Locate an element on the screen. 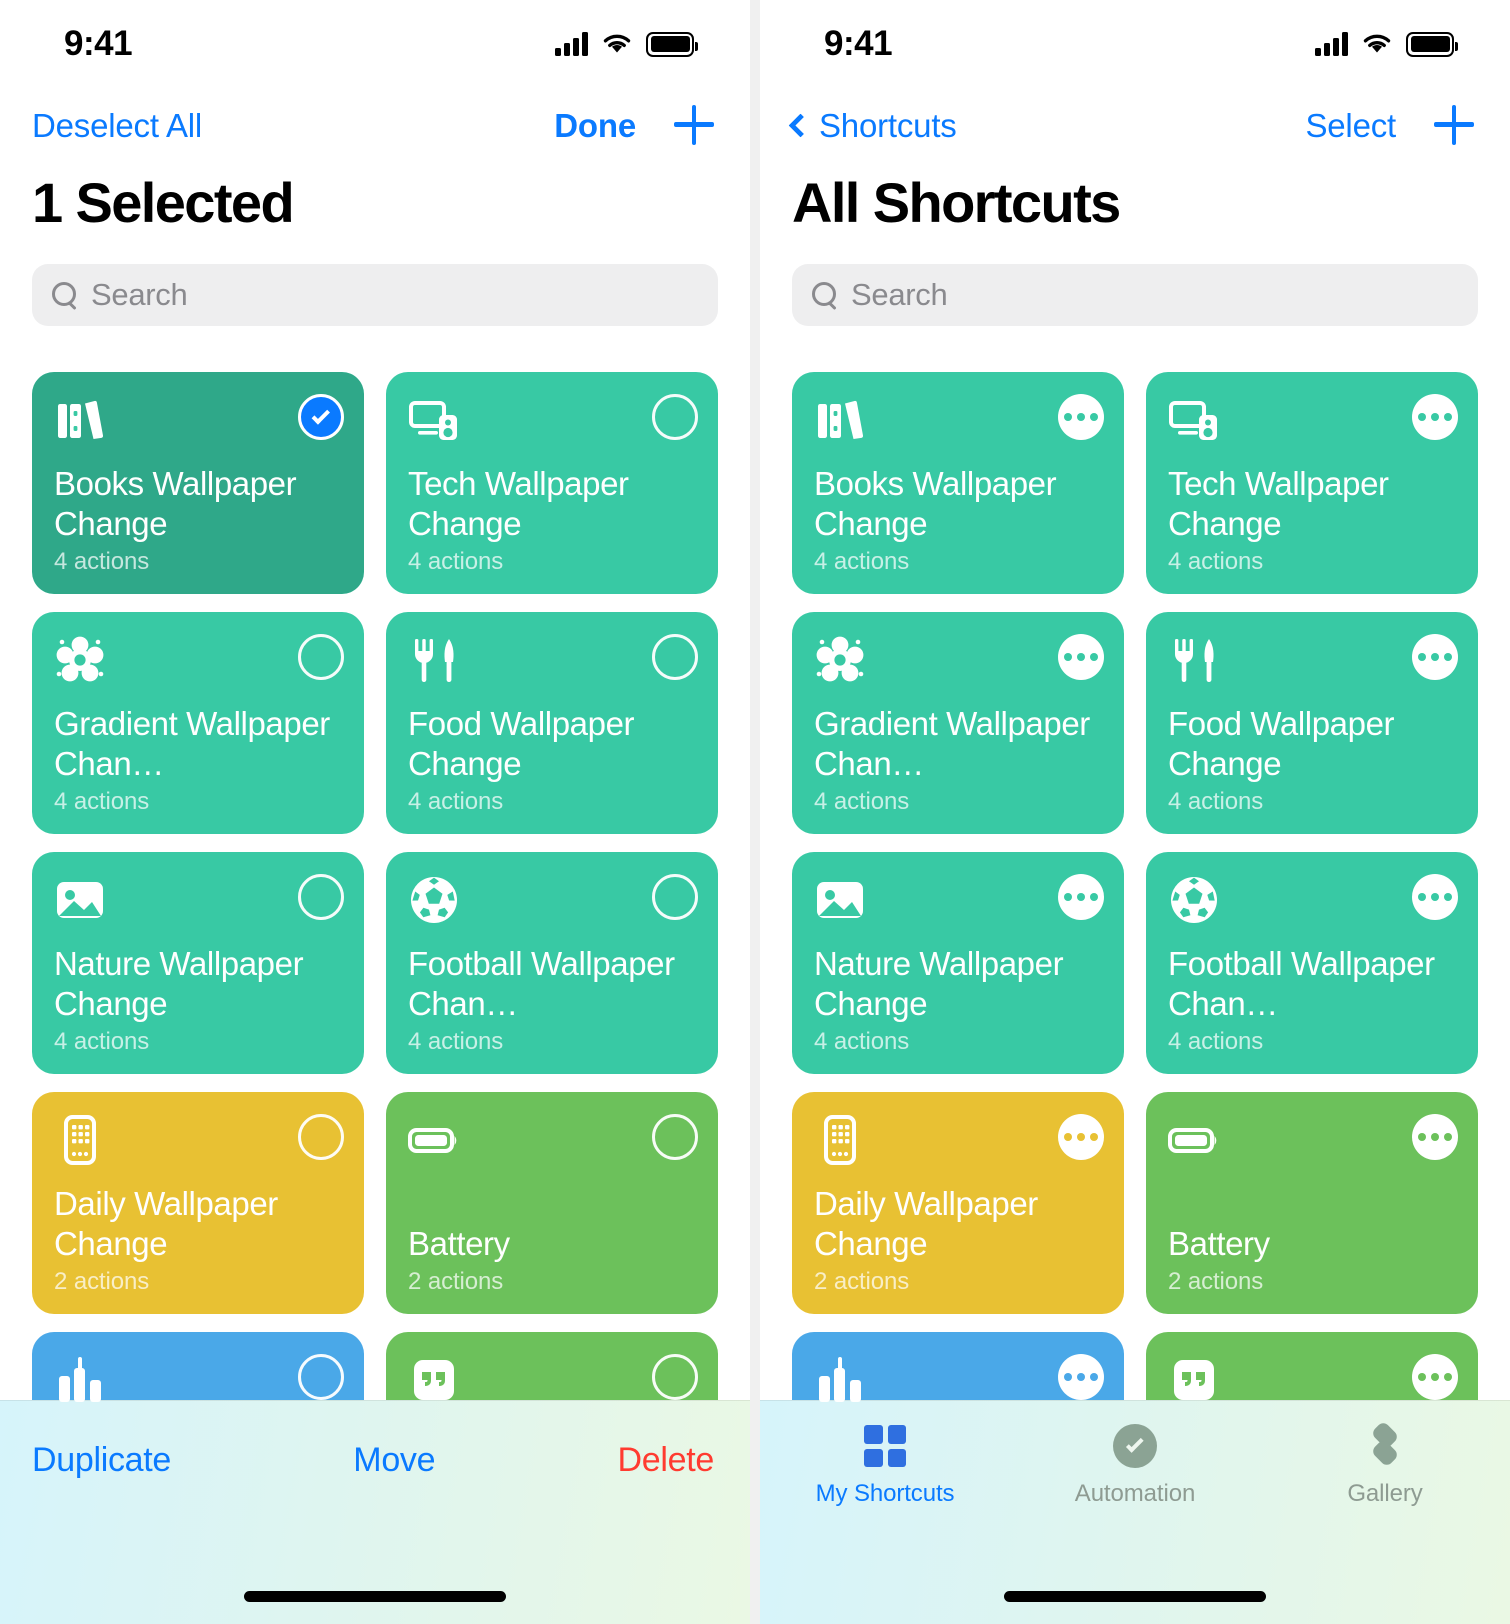 The height and width of the screenshot is (1624, 1510). card-title: Tech Wallpaper Change is located at coordinates (1278, 503).